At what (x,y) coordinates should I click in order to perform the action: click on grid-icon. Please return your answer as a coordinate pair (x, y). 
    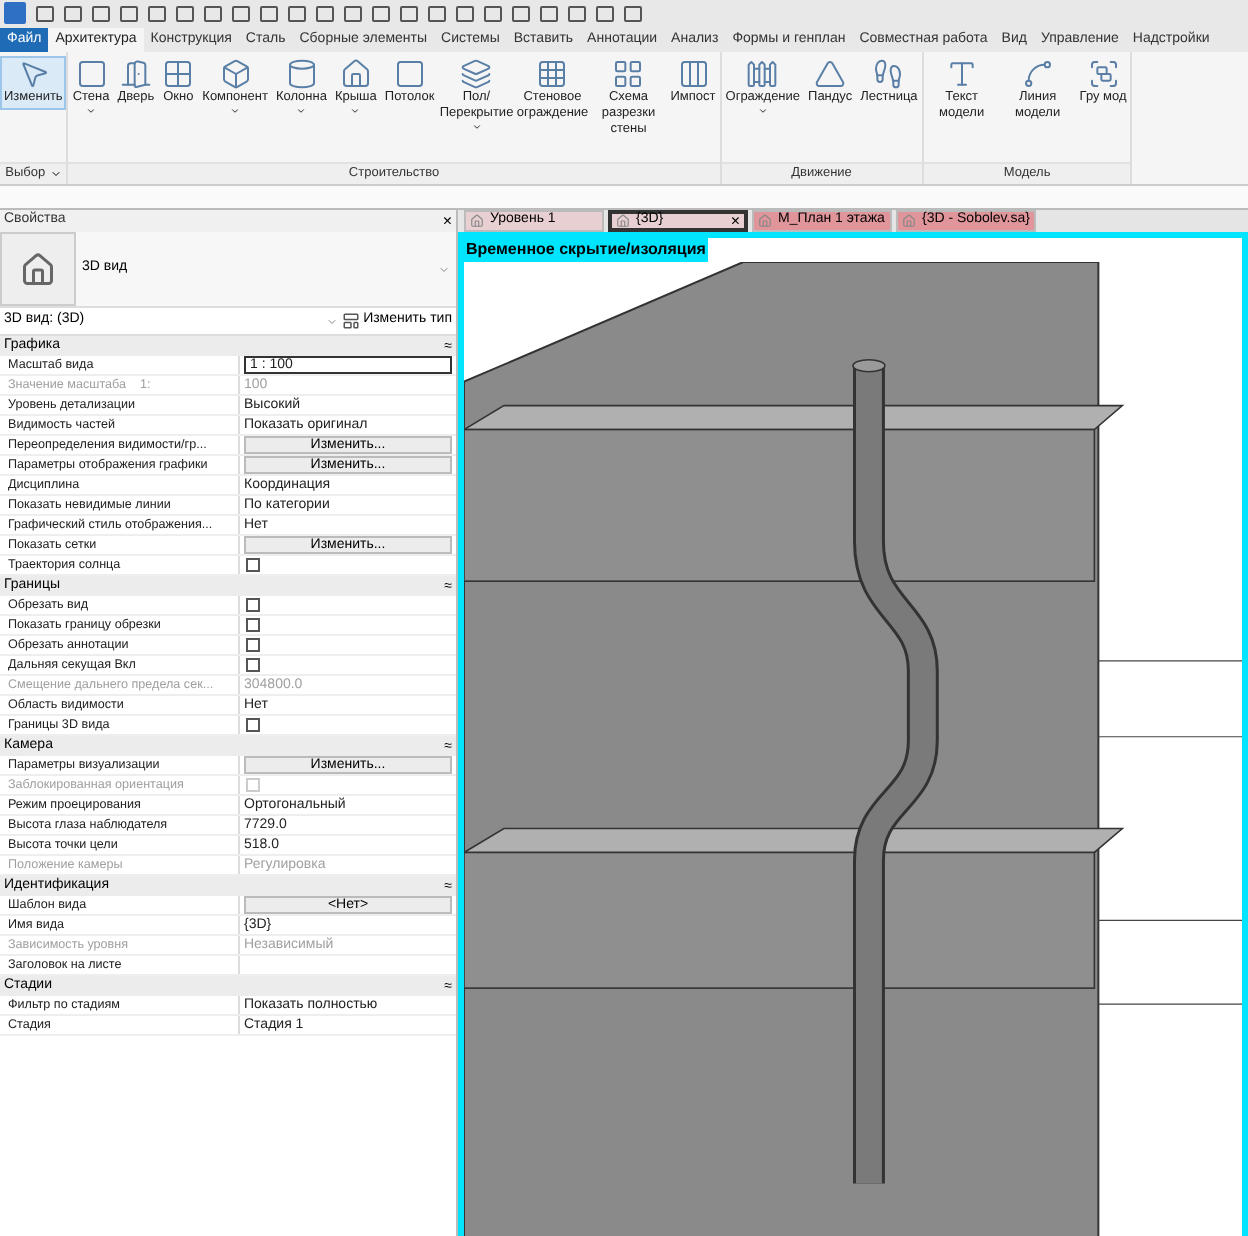
    Looking at the image, I should click on (628, 74).